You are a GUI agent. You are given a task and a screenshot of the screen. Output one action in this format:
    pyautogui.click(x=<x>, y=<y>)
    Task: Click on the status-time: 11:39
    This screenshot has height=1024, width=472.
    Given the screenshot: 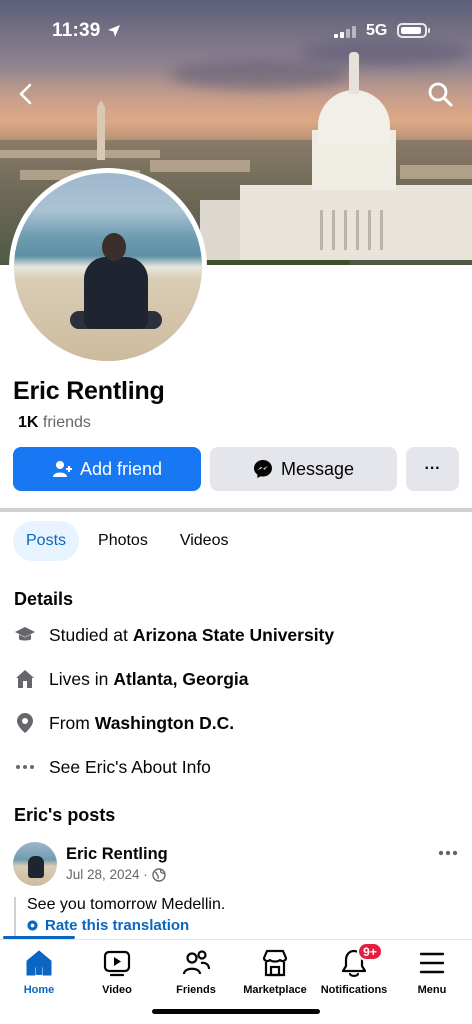 What is the action you would take?
    pyautogui.click(x=76, y=30)
    